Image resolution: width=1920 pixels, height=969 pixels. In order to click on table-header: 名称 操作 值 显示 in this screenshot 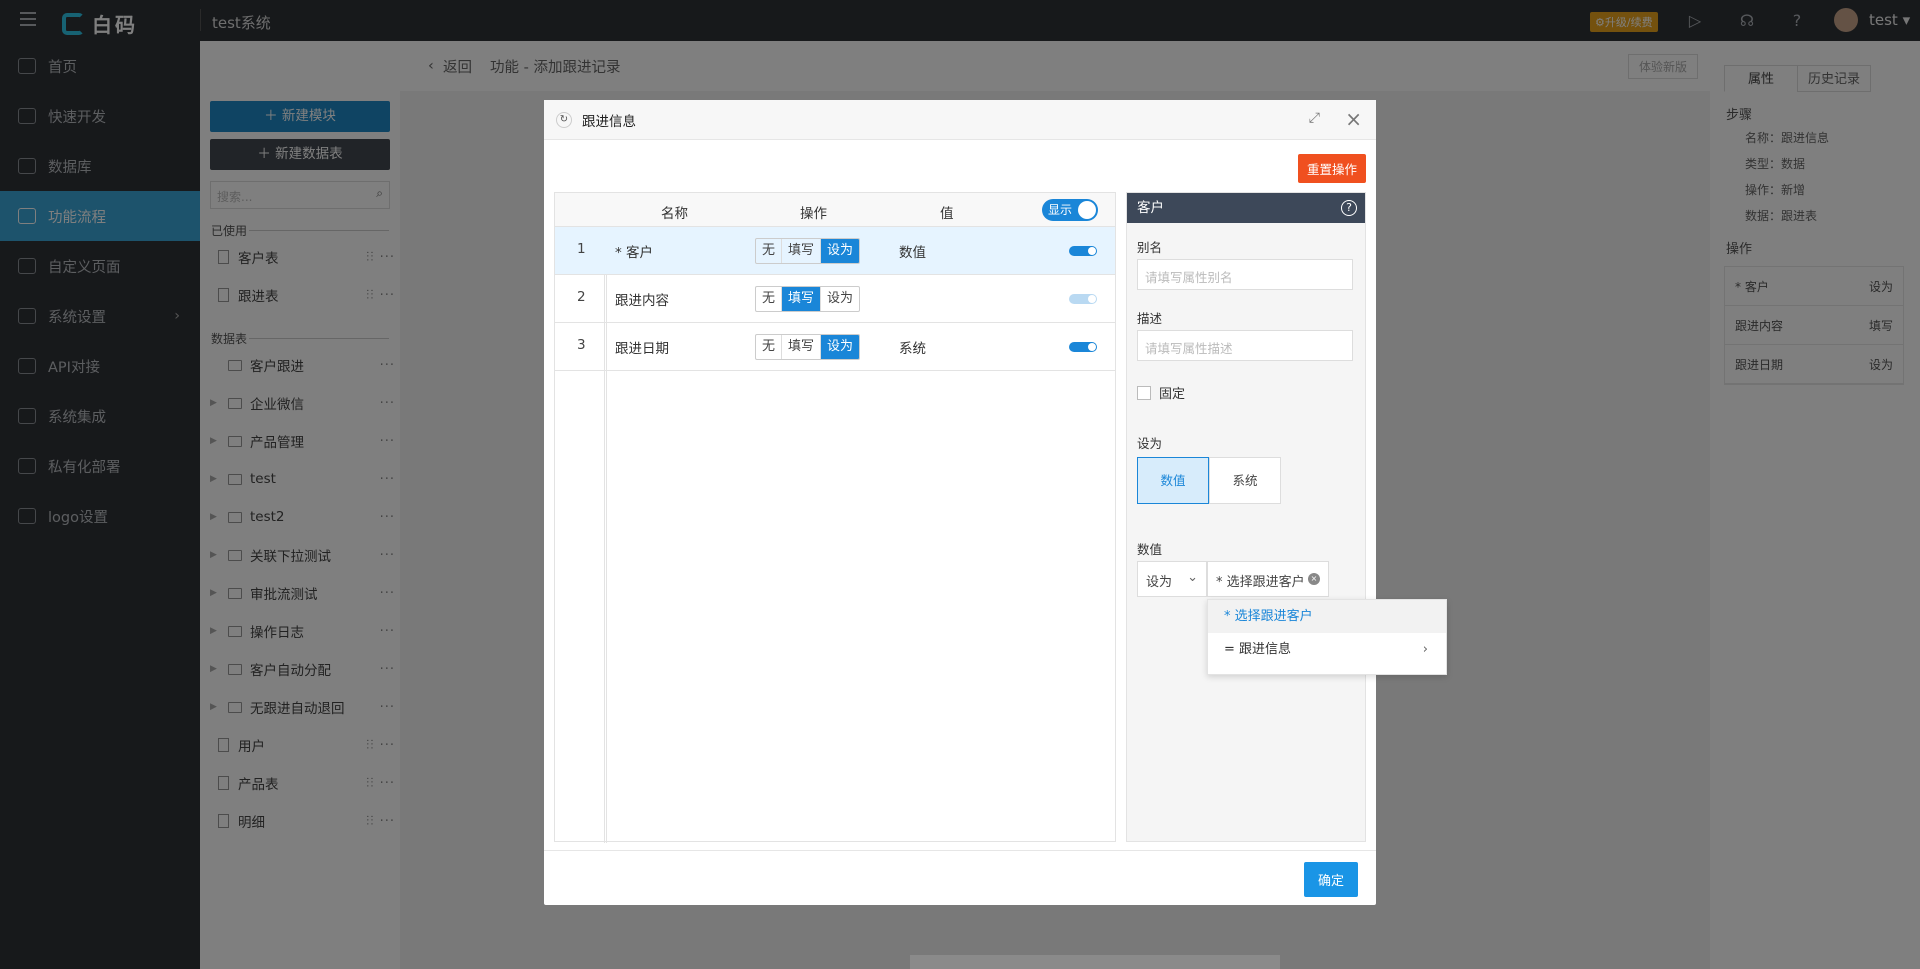, I will do `click(835, 210)`.